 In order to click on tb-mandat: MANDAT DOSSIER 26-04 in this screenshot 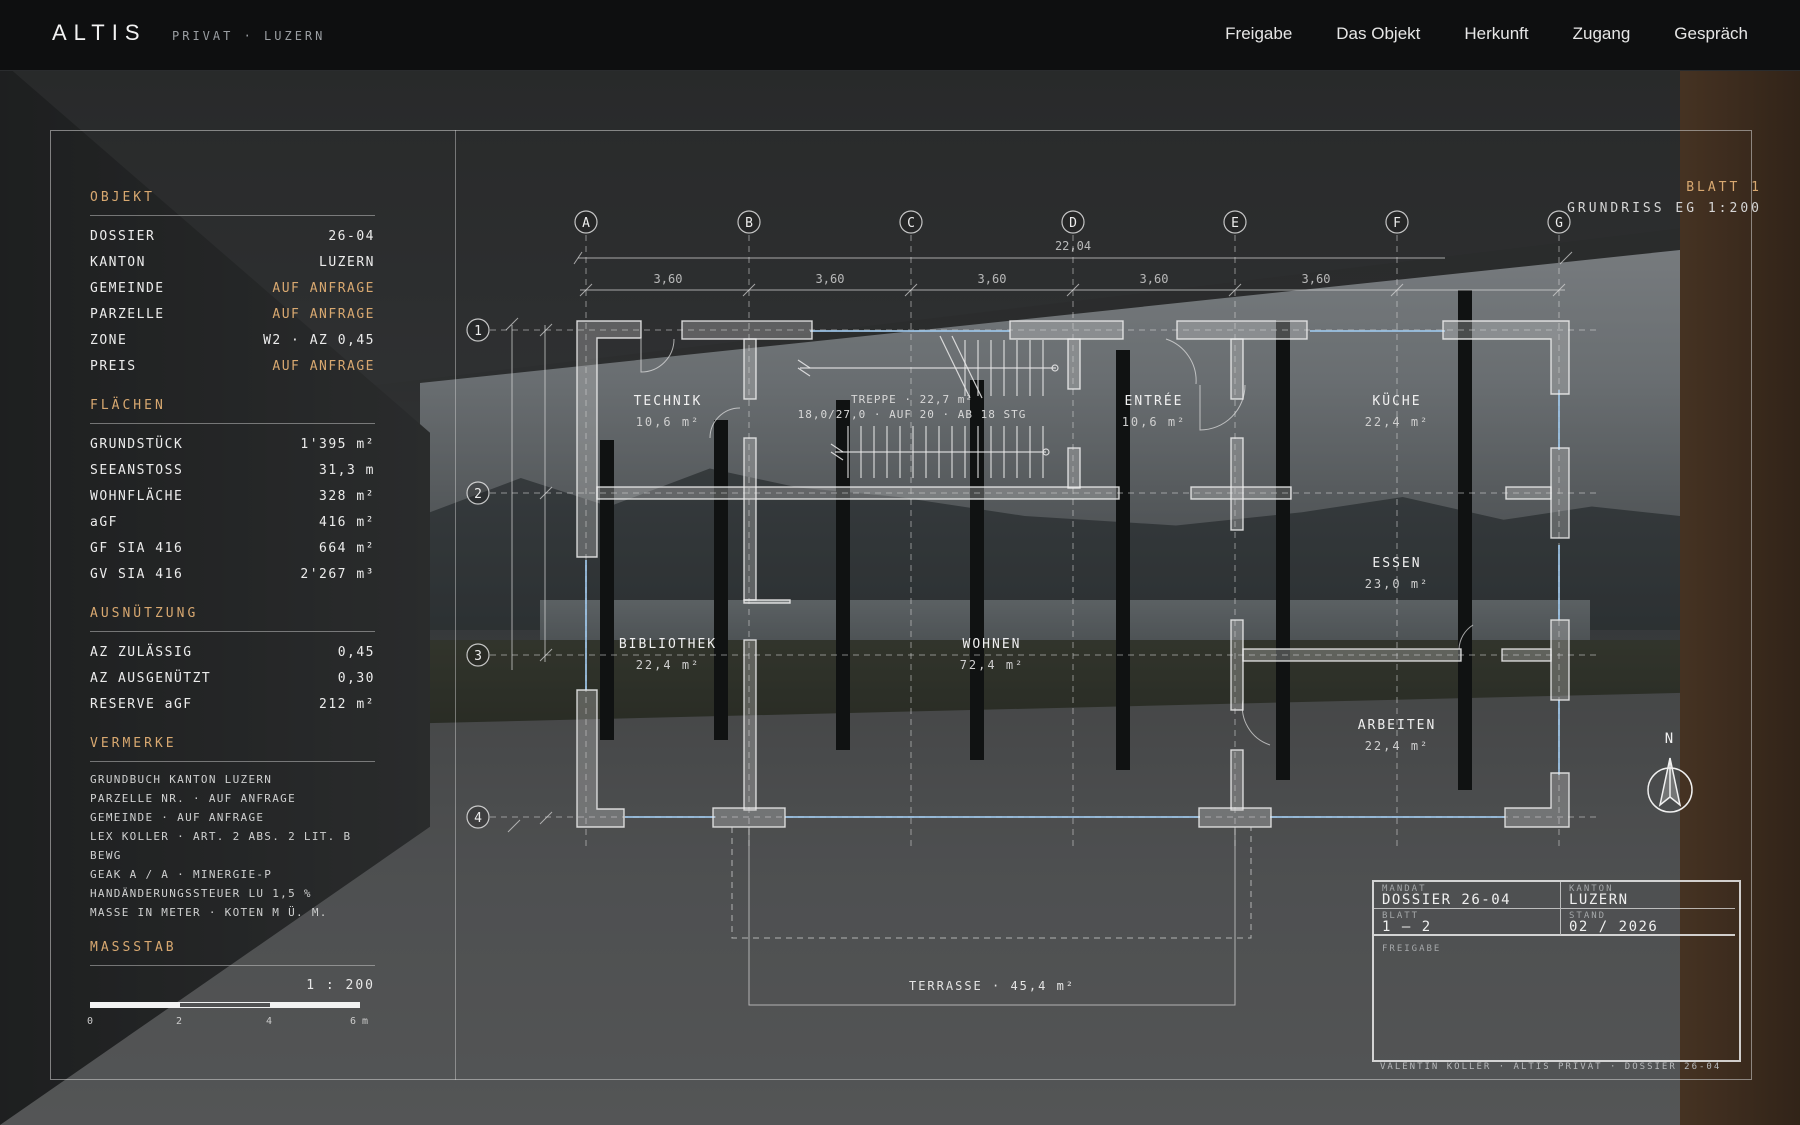, I will do `click(1467, 895)`.